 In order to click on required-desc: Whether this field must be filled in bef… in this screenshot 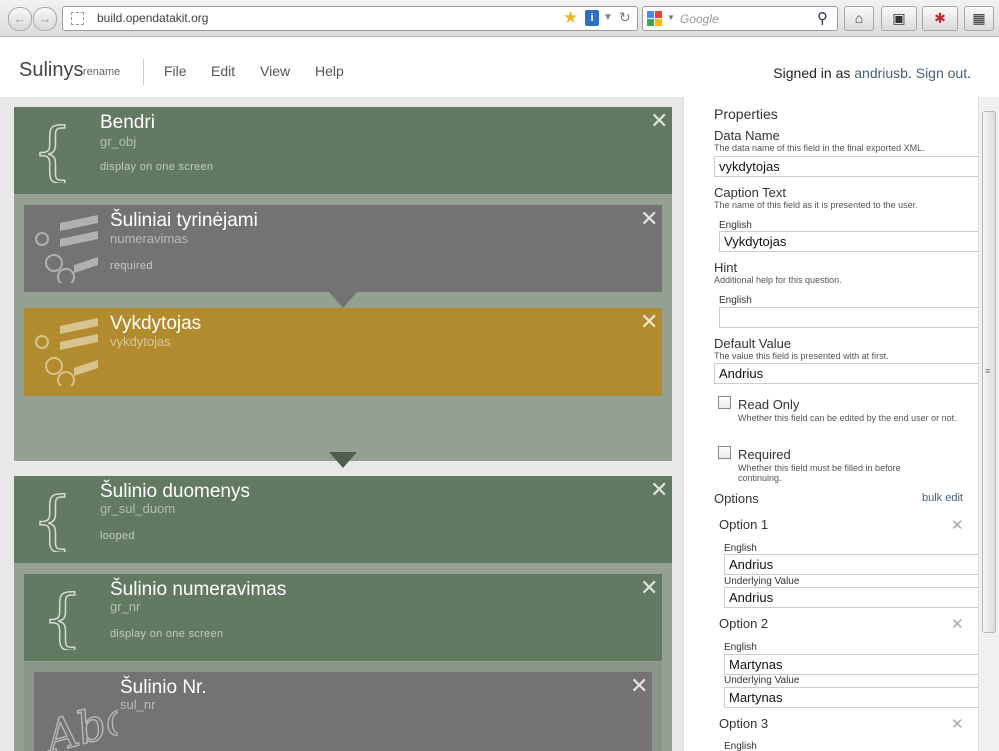, I will do `click(819, 473)`.